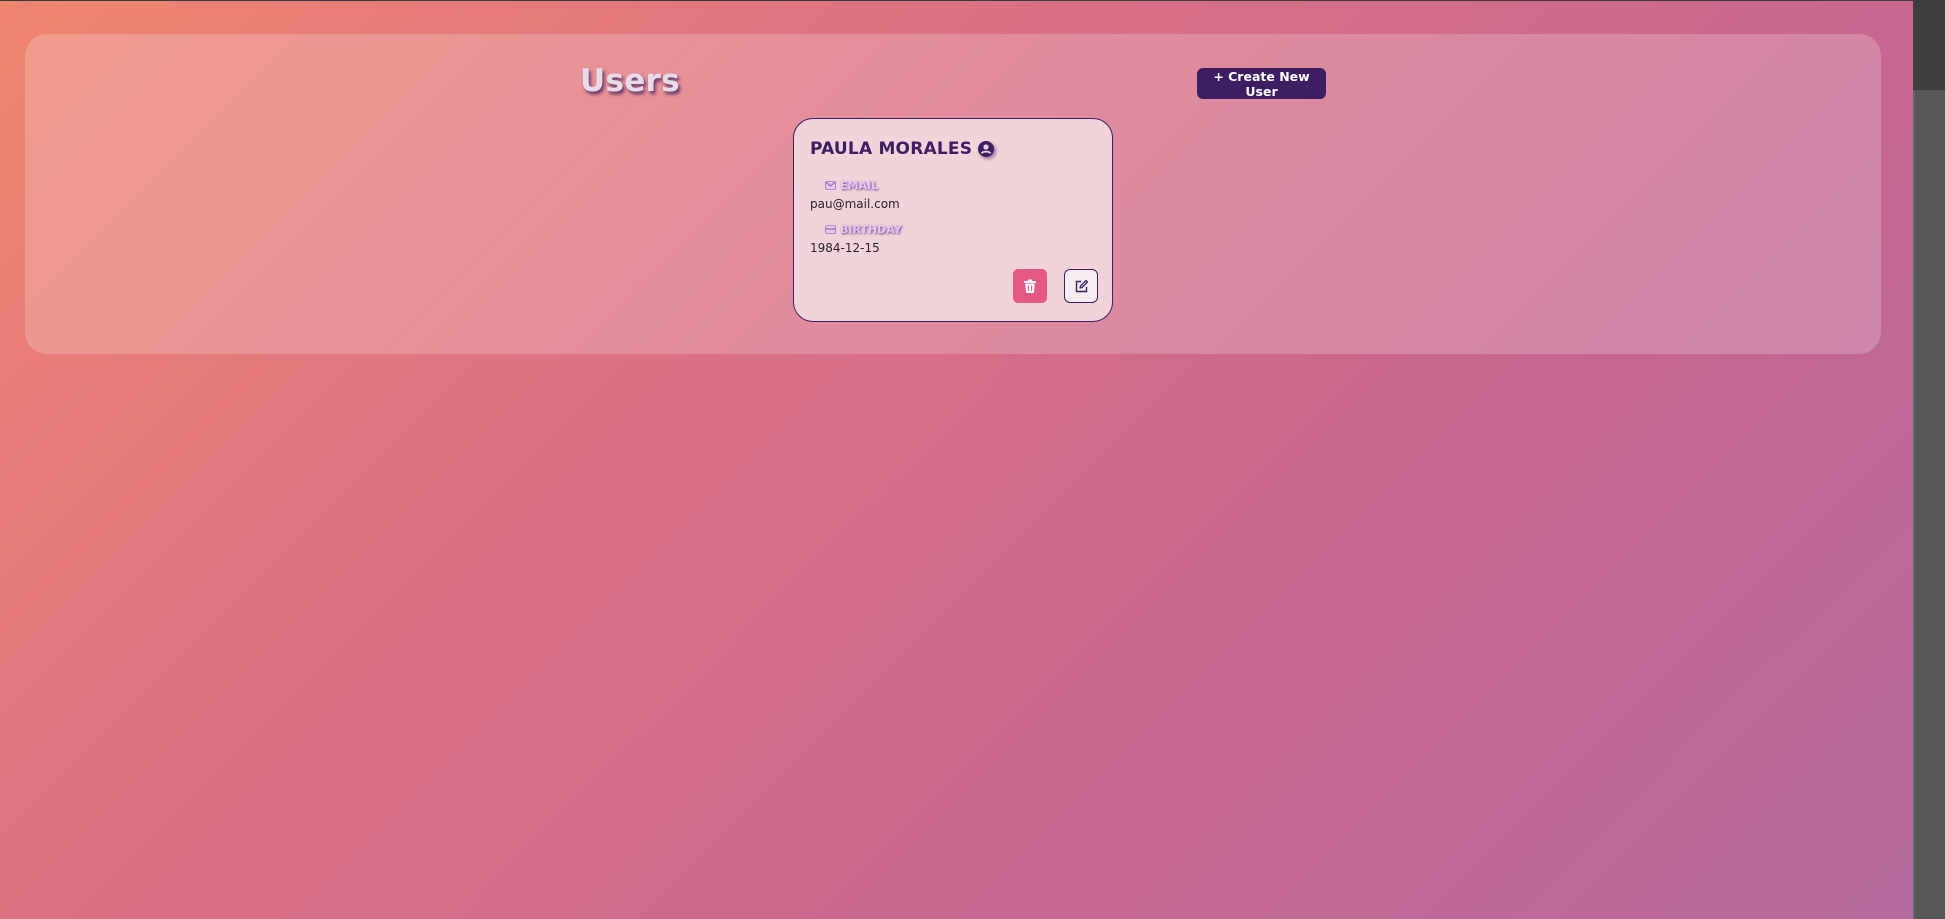  Describe the element at coordinates (891, 149) in the screenshot. I see `user-name: PAULA MORALES` at that location.